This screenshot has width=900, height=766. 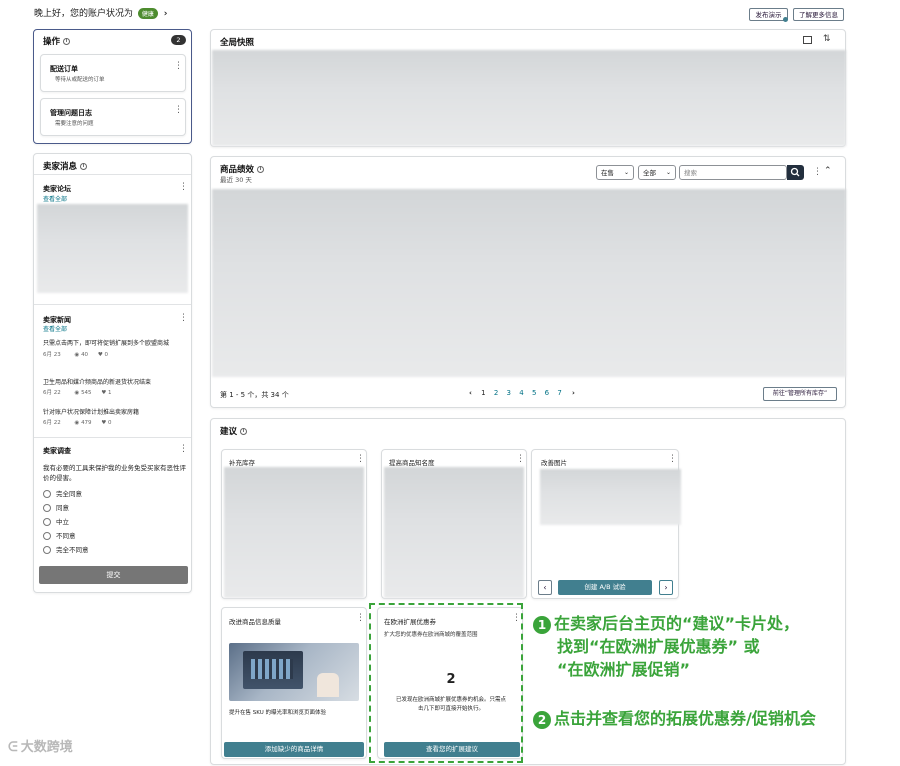 What do you see at coordinates (66, 509) in the screenshot?
I see `survey-option: 同意` at bounding box center [66, 509].